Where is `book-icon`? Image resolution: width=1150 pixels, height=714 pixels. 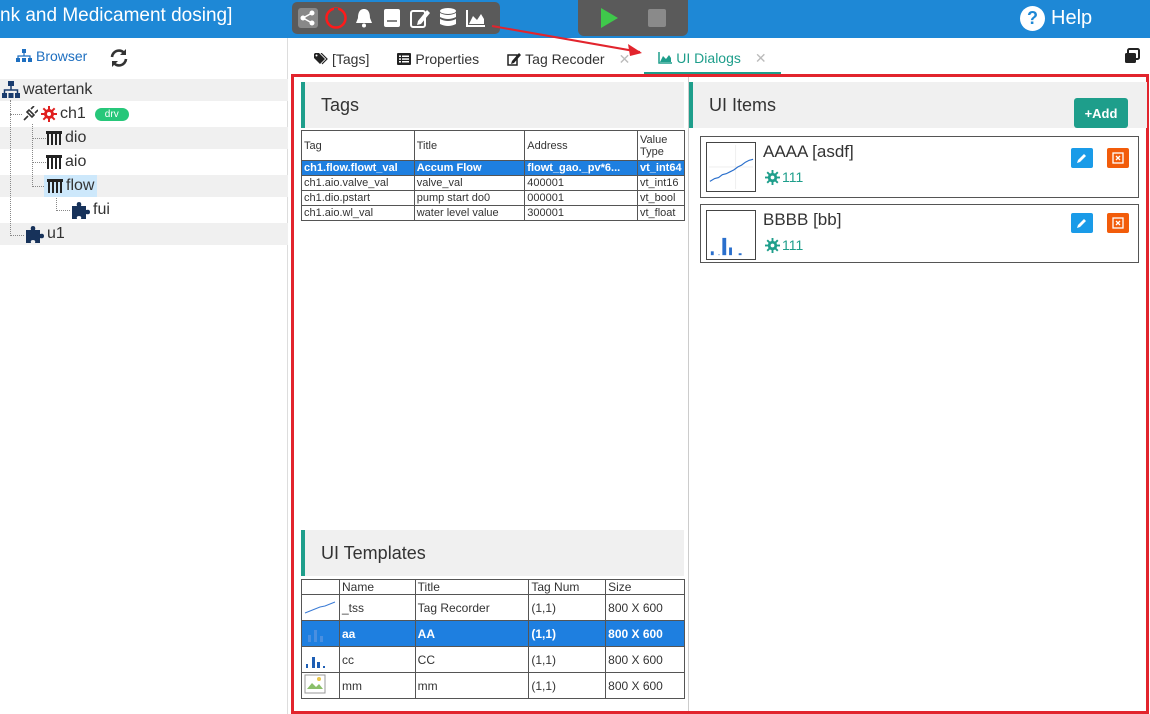 book-icon is located at coordinates (392, 18).